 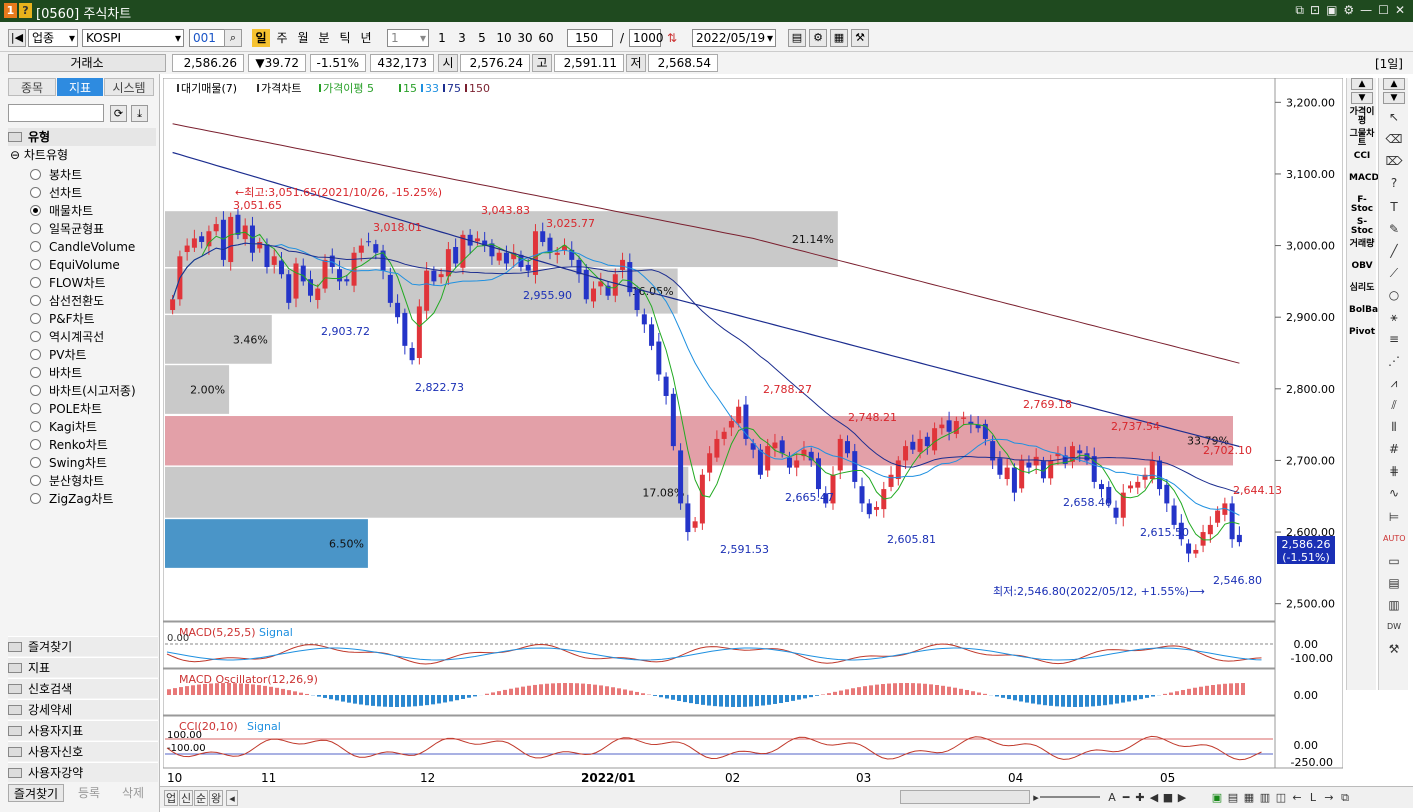 I want to click on split-icon: ▥, so click(x=1265, y=798).